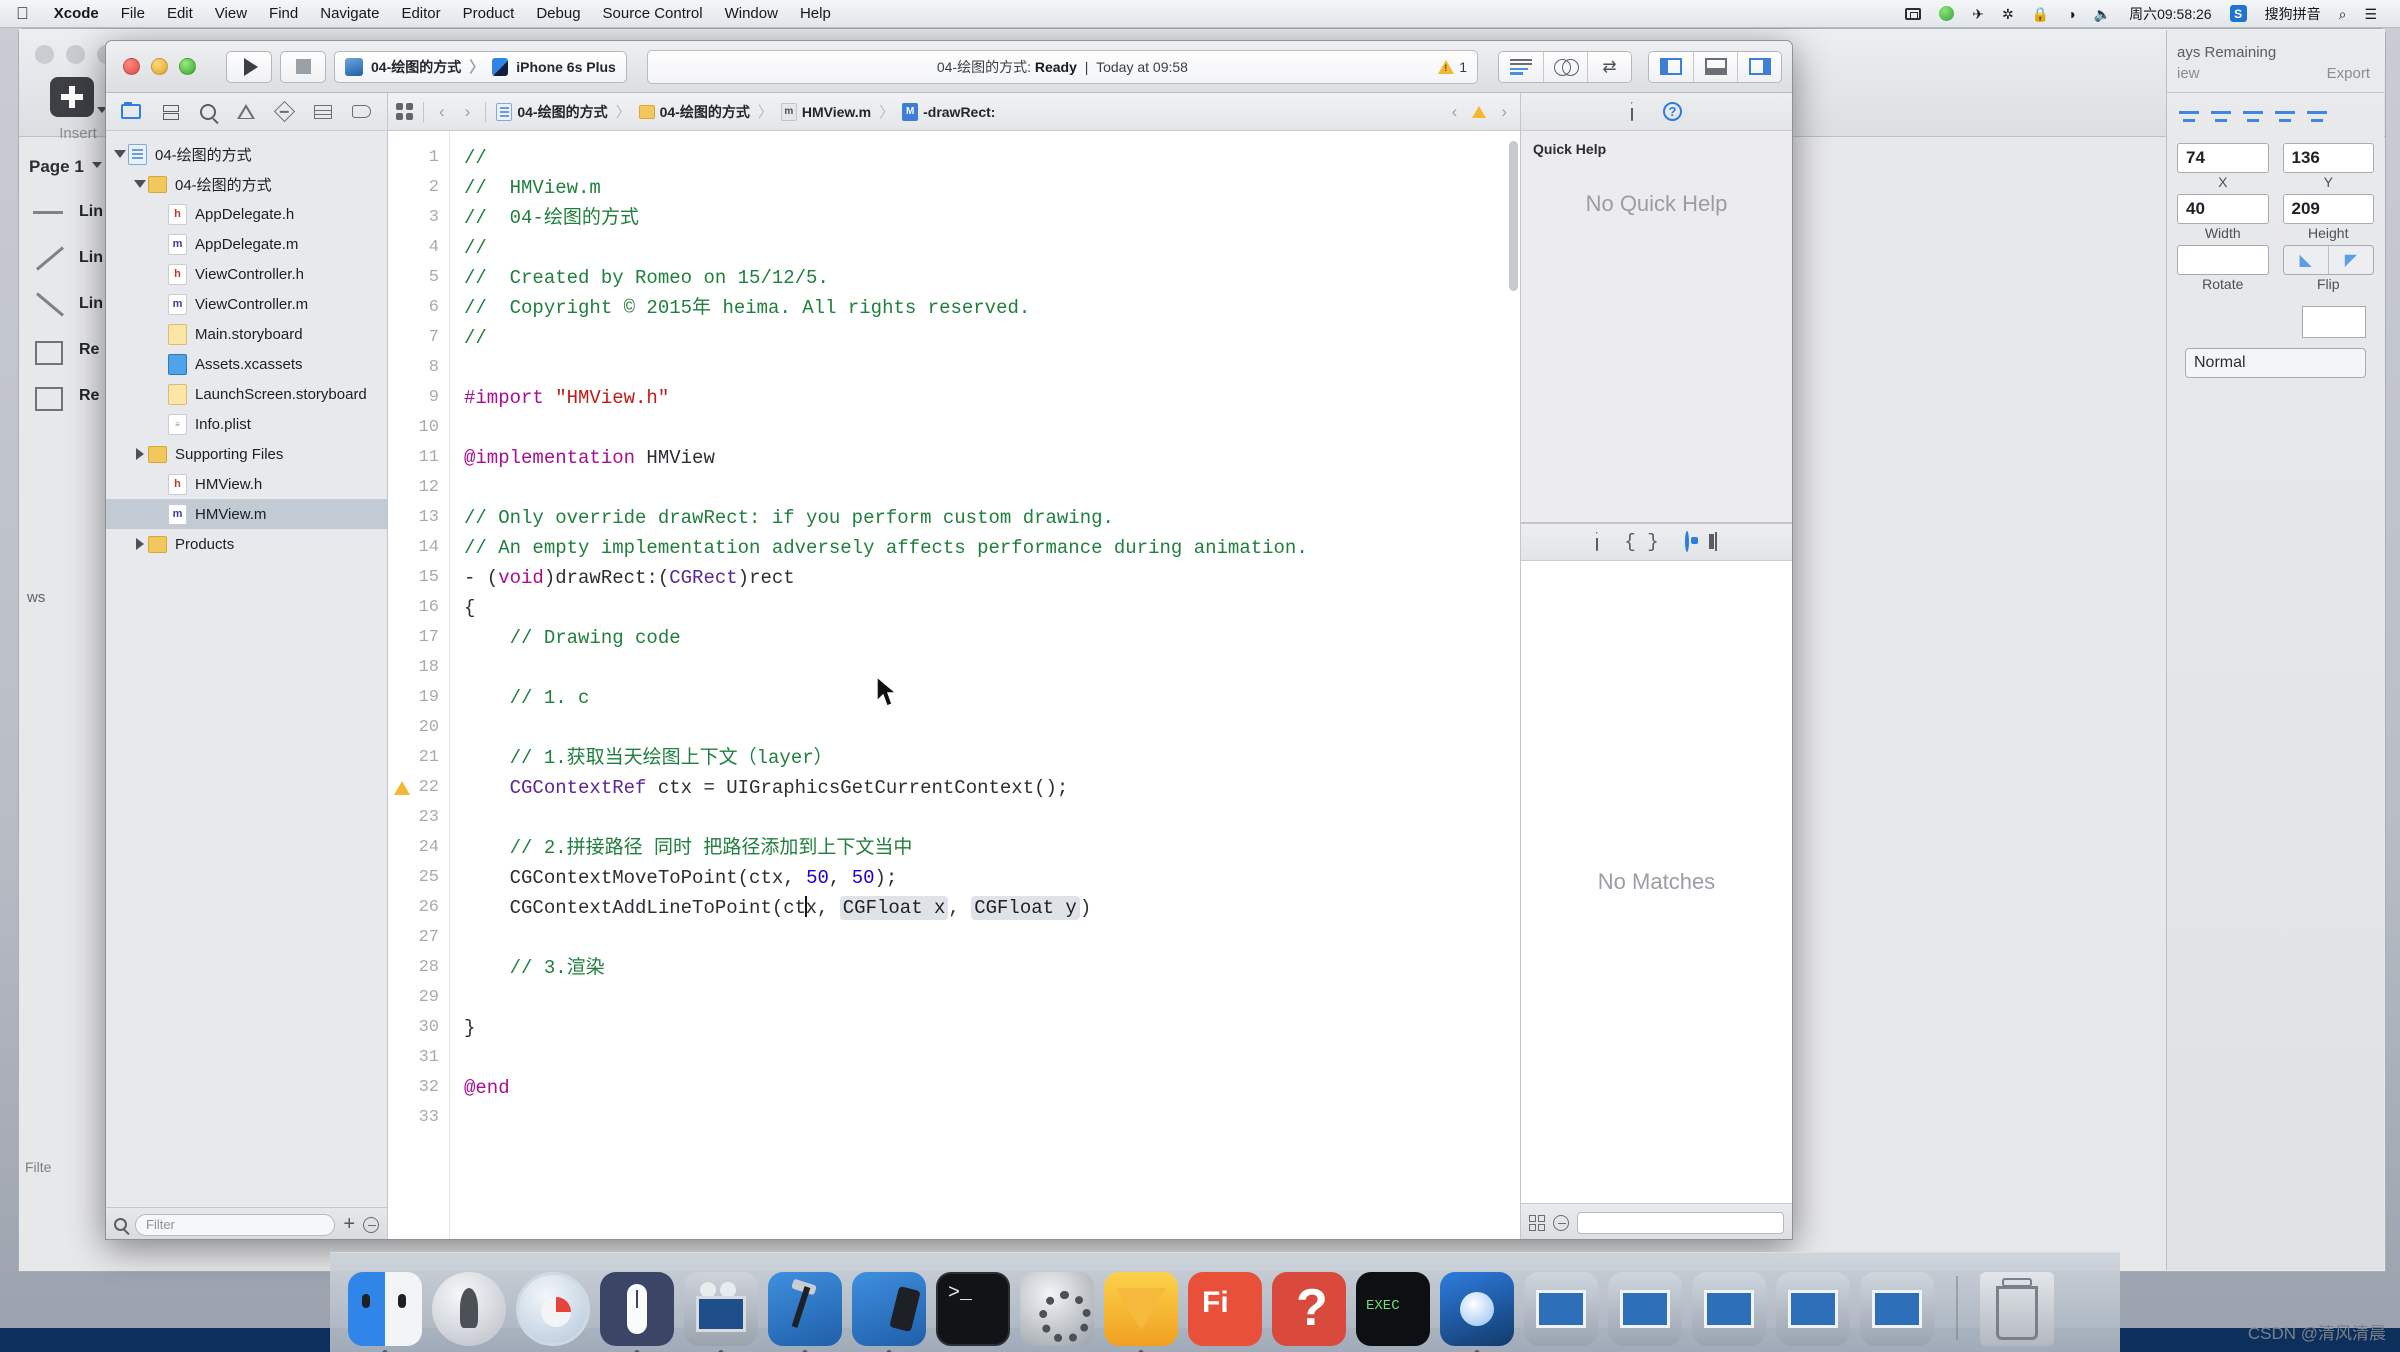  I want to click on completion-placeholder: CGFloat y, so click(1025, 908).